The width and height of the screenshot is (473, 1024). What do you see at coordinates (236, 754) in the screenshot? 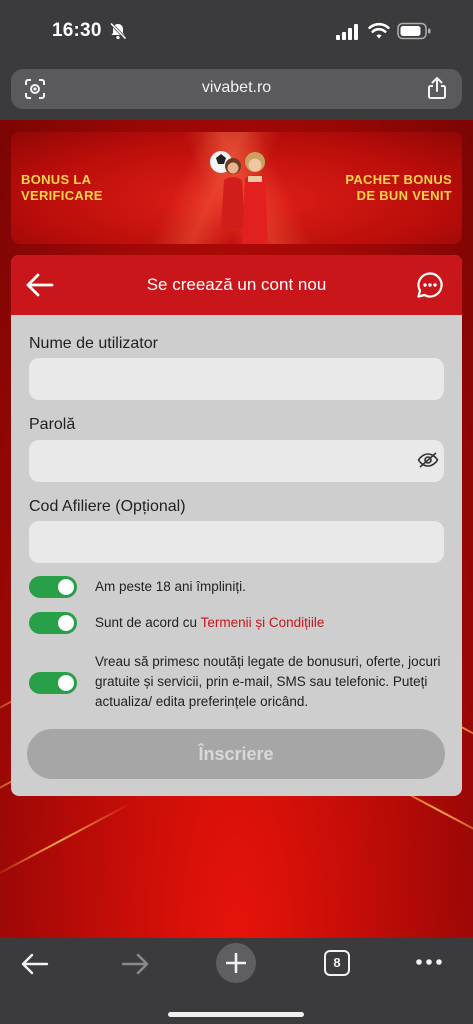
I see `register-button: Înscriere` at bounding box center [236, 754].